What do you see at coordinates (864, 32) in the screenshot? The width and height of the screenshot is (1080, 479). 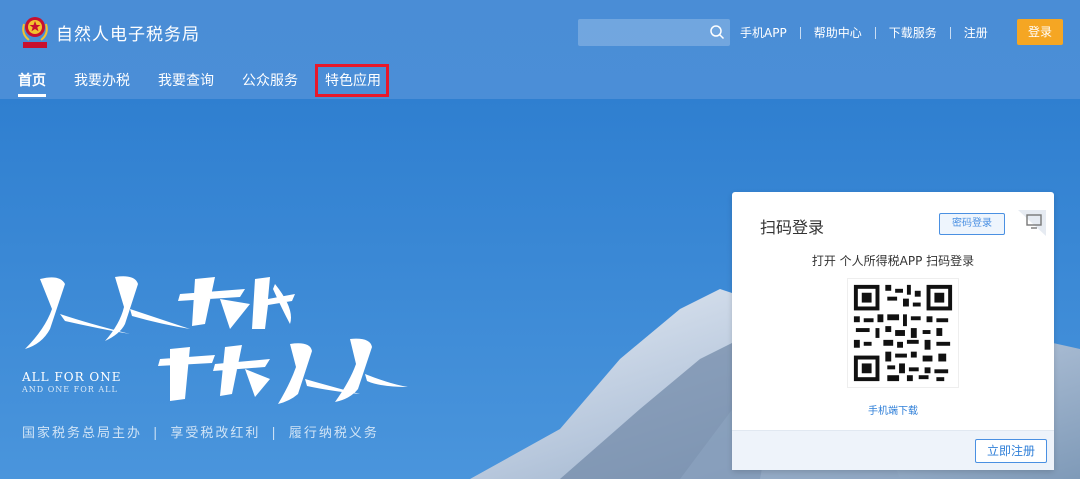 I see `top-links: 手机APP 帮助中心 下载服务 注册` at bounding box center [864, 32].